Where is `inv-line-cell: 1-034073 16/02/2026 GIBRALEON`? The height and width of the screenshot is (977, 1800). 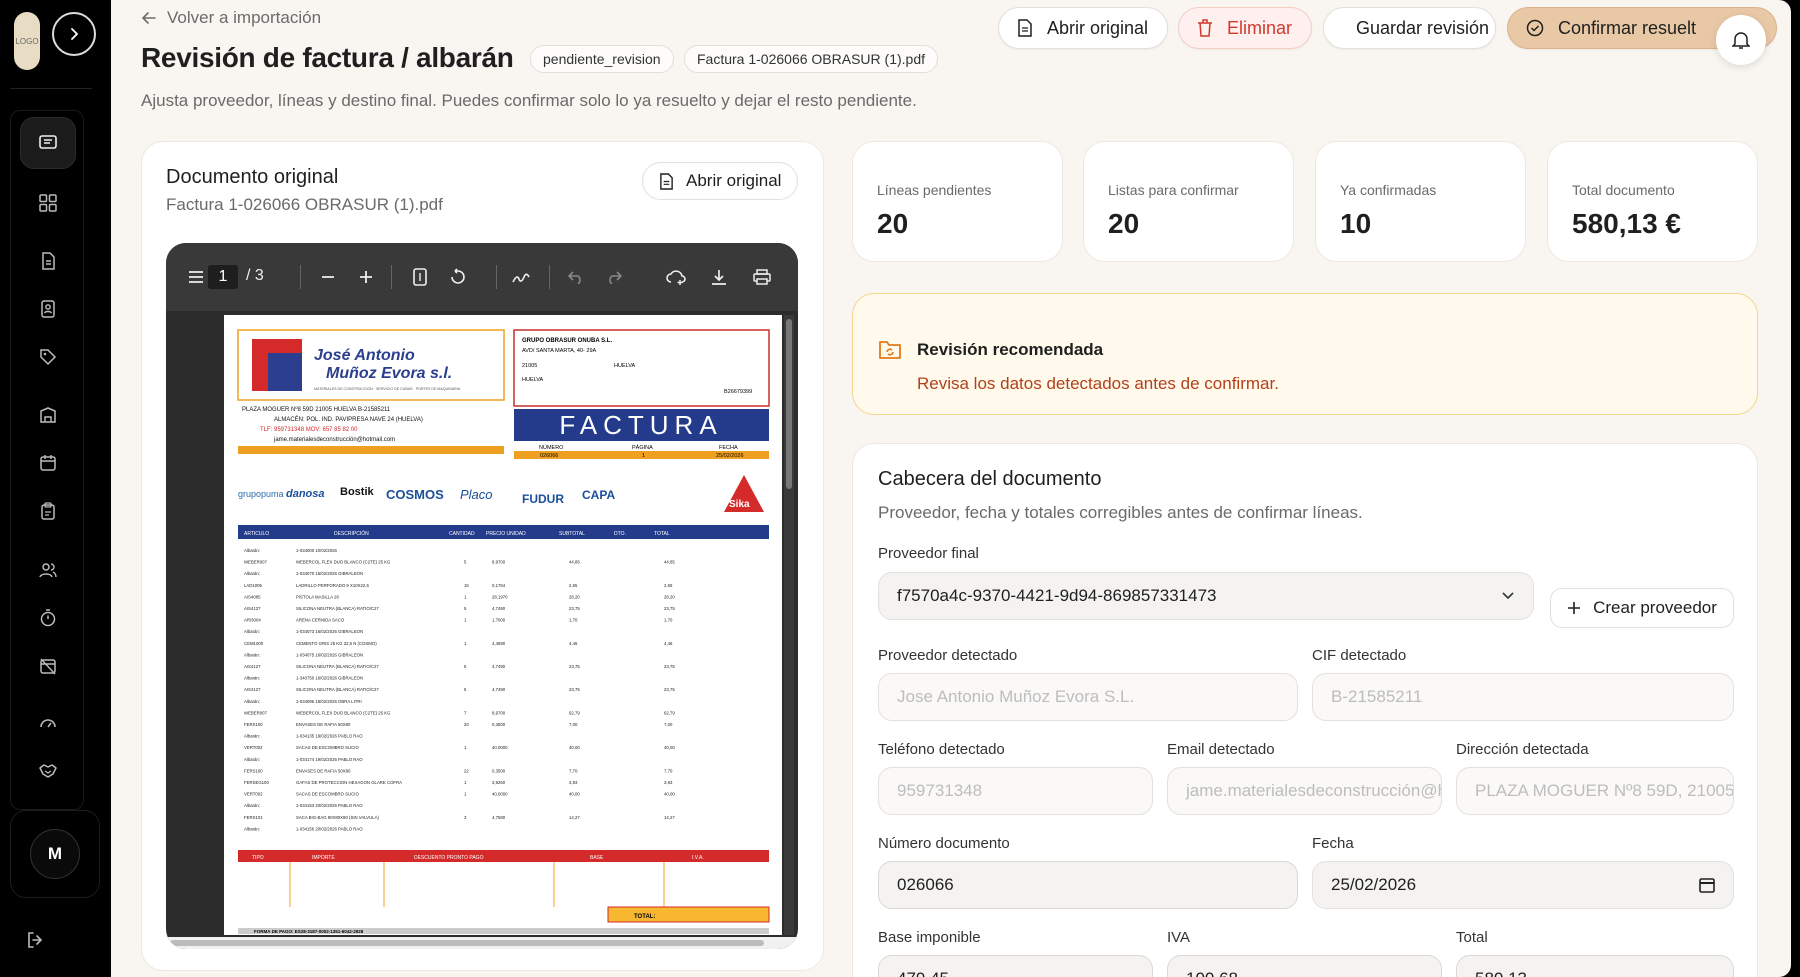
inv-line-cell: 1-034073 16/02/2026 GIBRALEON is located at coordinates (329, 631).